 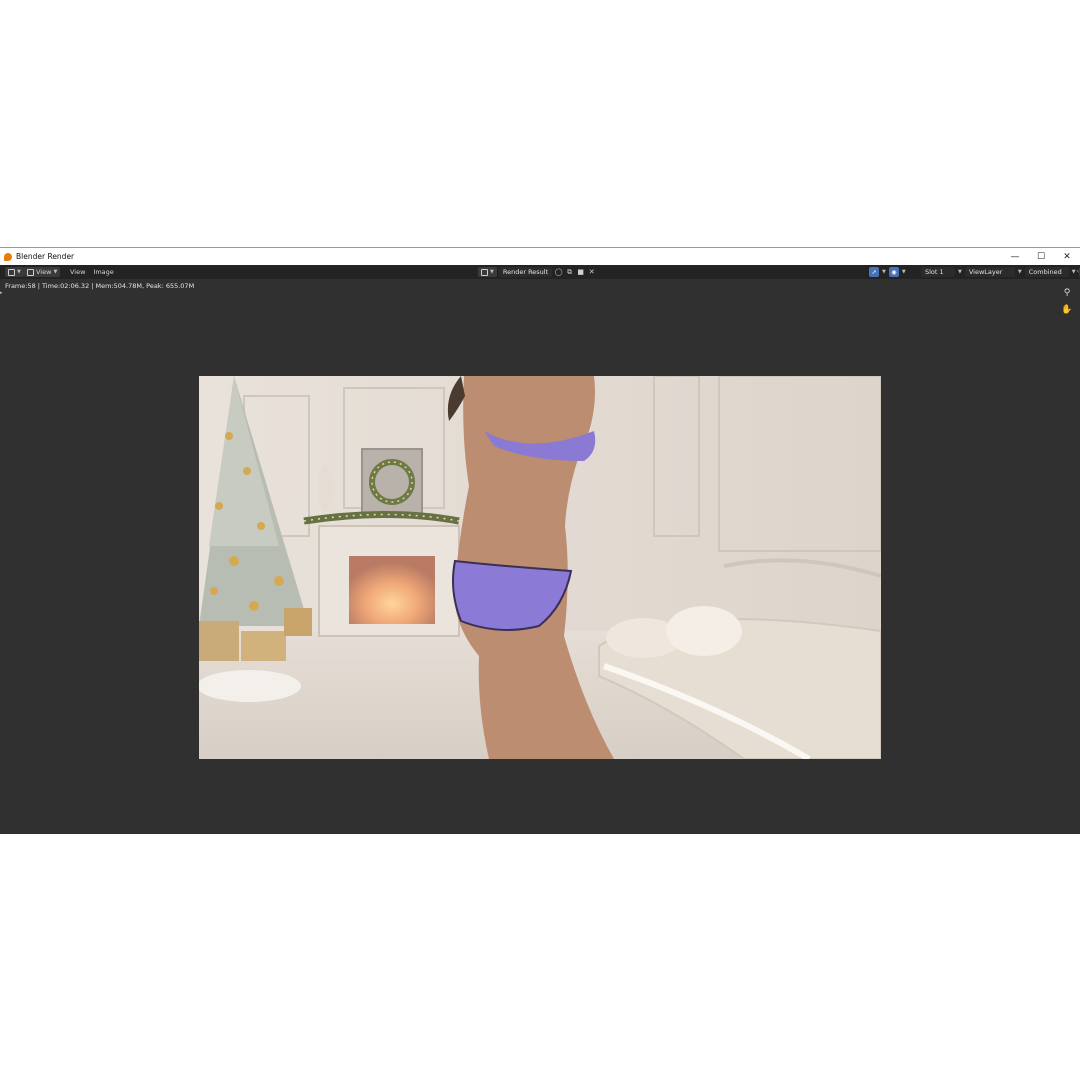 What do you see at coordinates (1067, 293) in the screenshot?
I see `zoom-icon: ⚲` at bounding box center [1067, 293].